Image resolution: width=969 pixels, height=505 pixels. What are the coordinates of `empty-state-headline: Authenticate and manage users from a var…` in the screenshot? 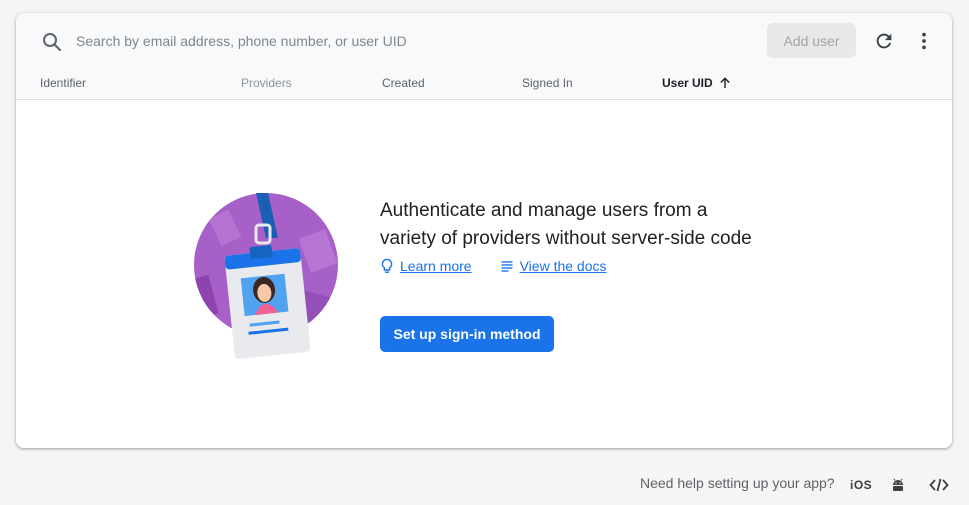 It's located at (590, 225).